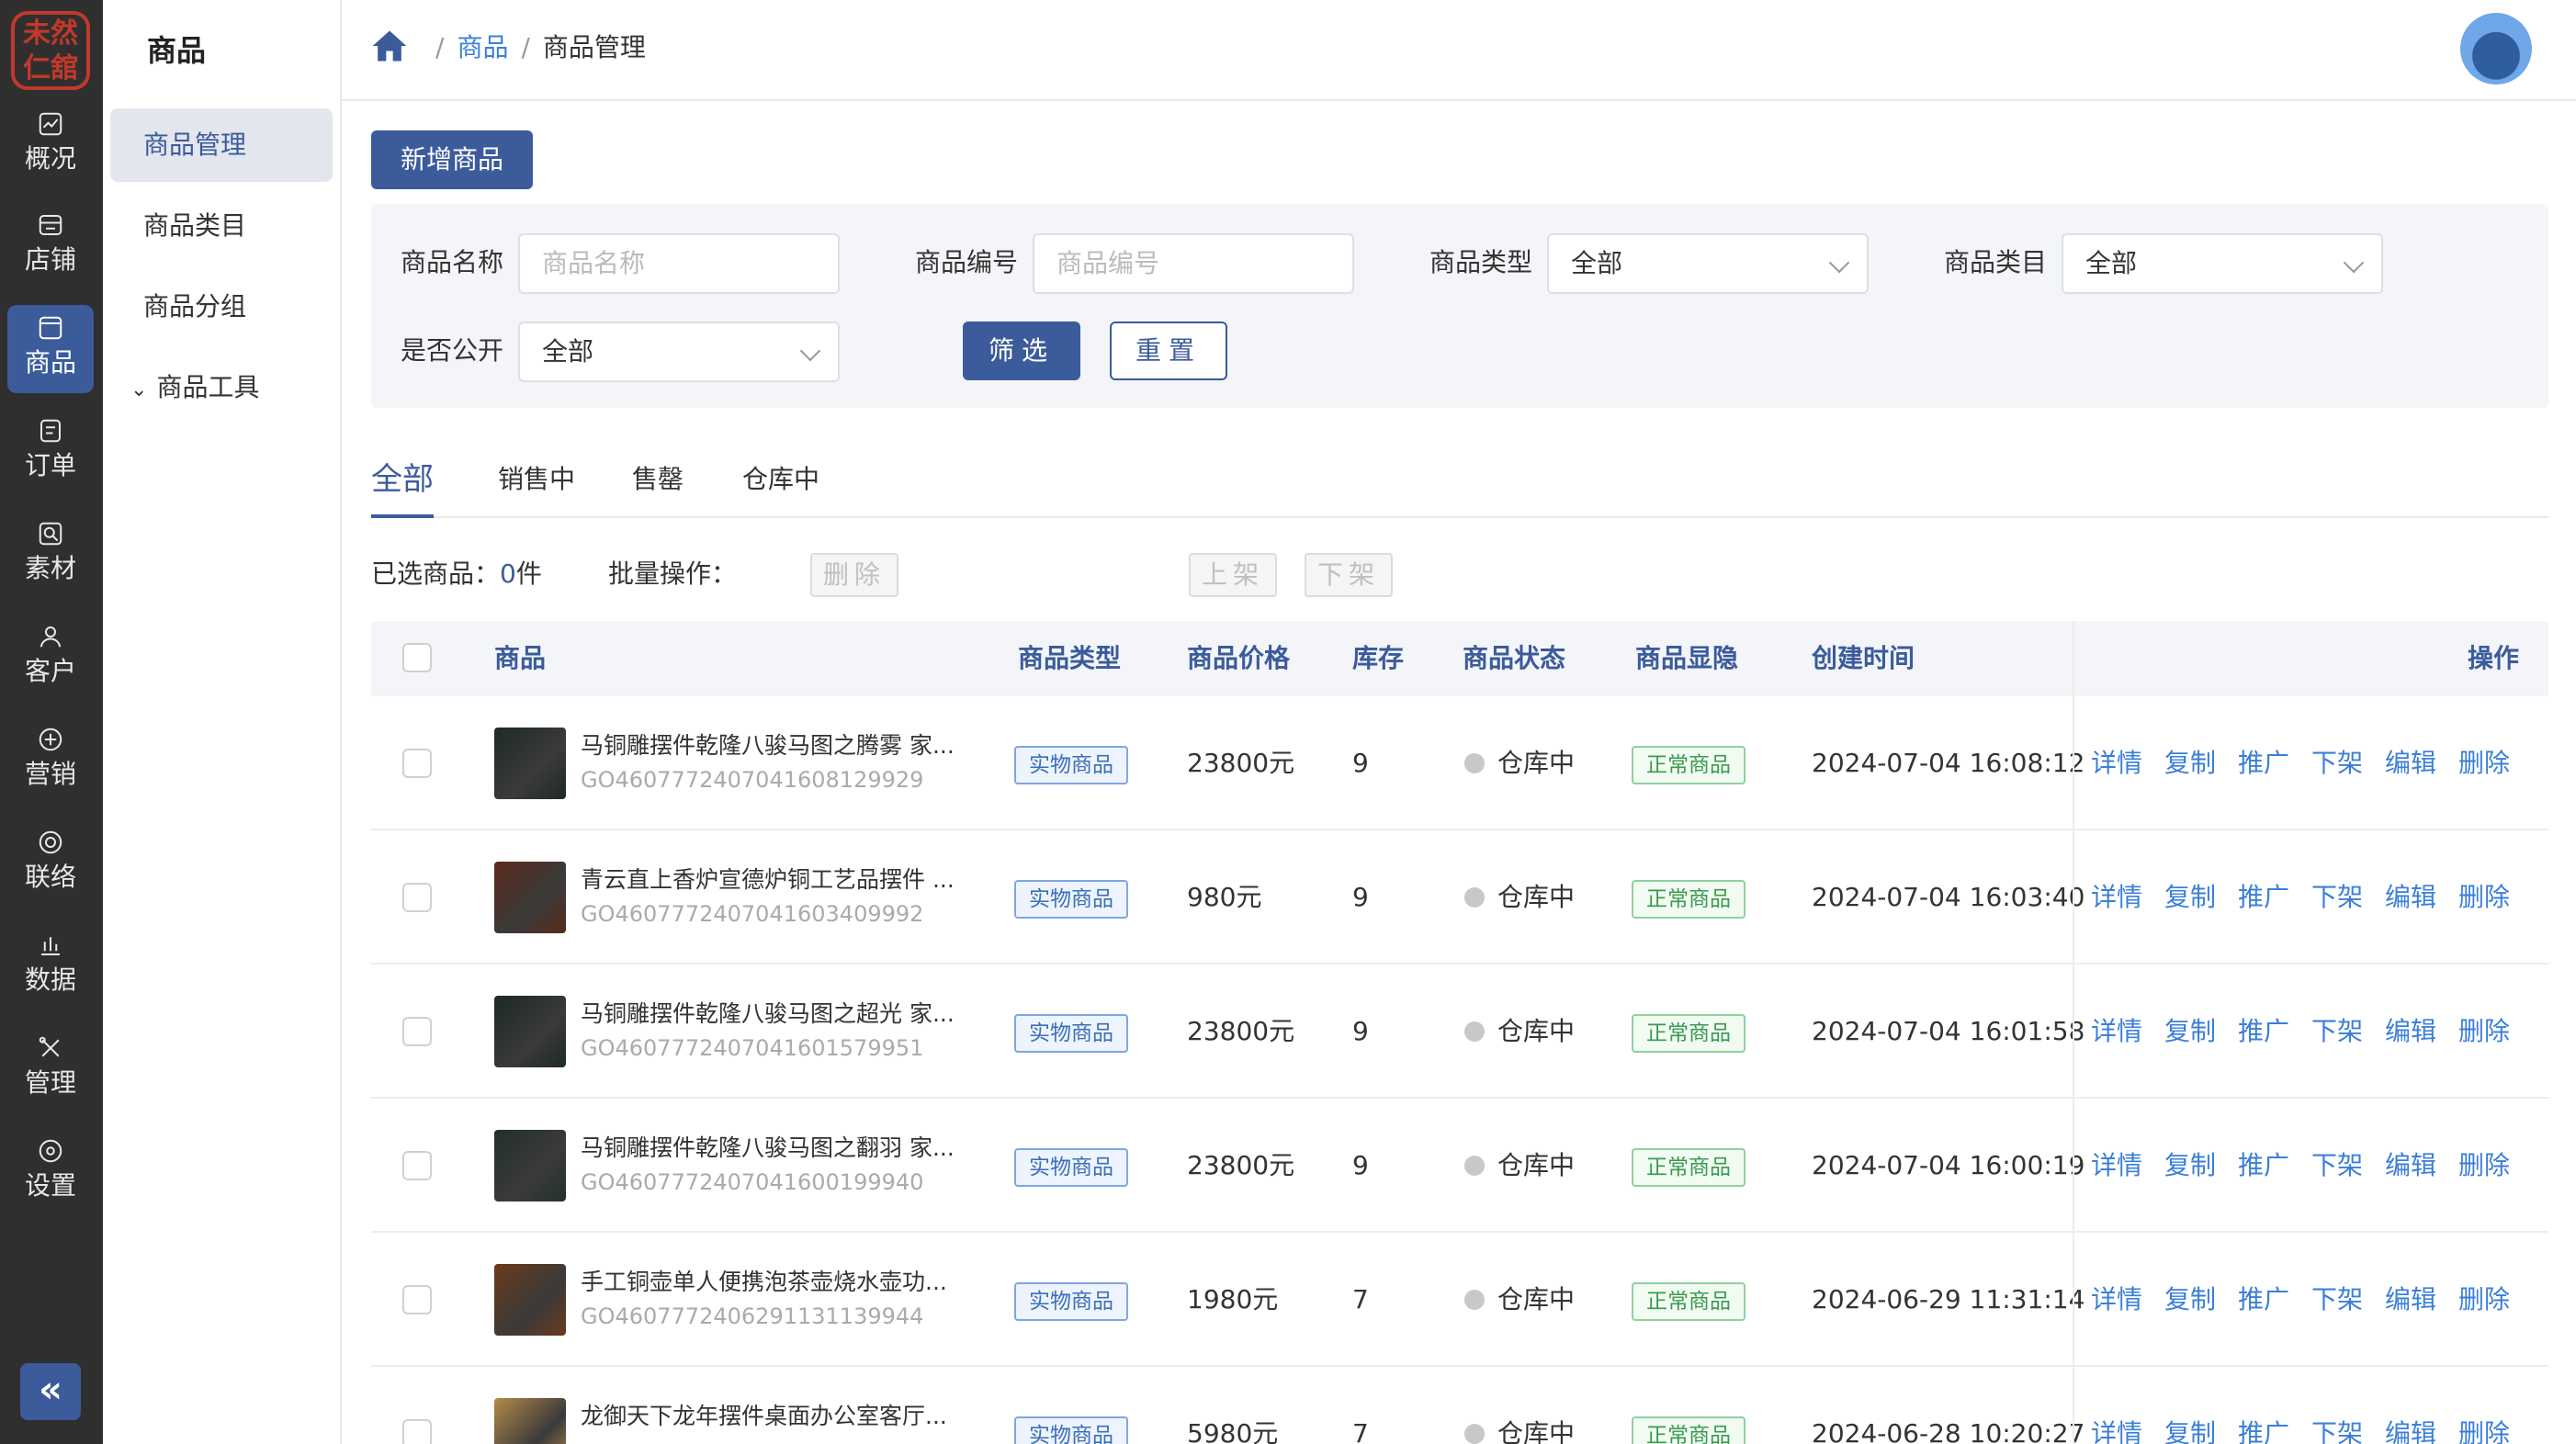  I want to click on goods-type-tag: 实物商品, so click(1071, 765).